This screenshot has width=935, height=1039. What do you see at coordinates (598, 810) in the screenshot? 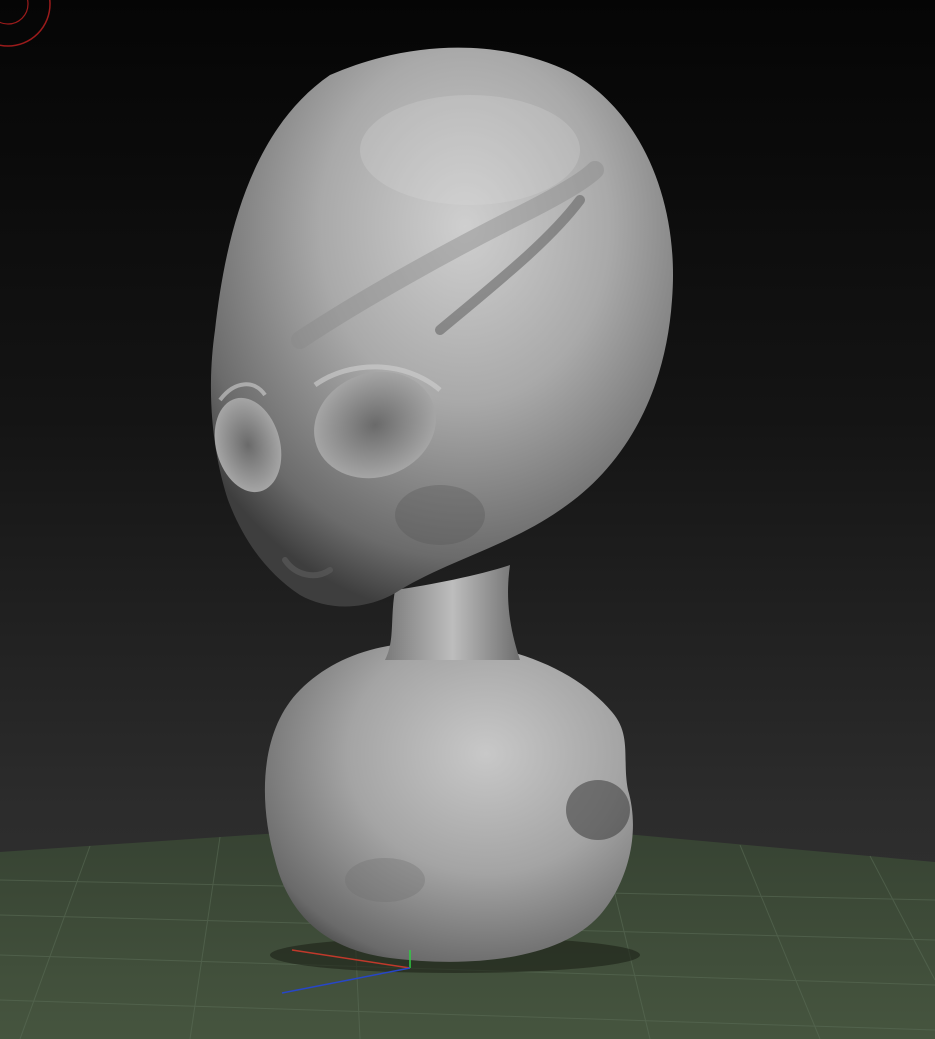
I see `body-dent` at bounding box center [598, 810].